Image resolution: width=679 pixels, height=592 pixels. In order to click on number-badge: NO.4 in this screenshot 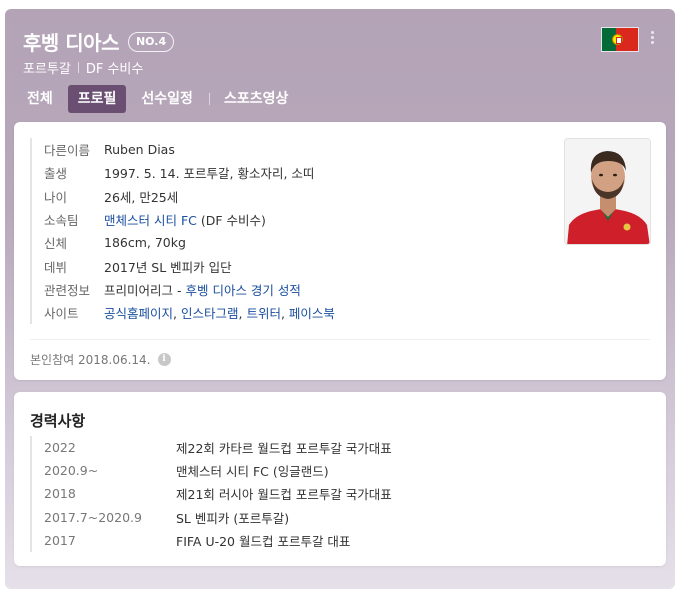, I will do `click(151, 41)`.